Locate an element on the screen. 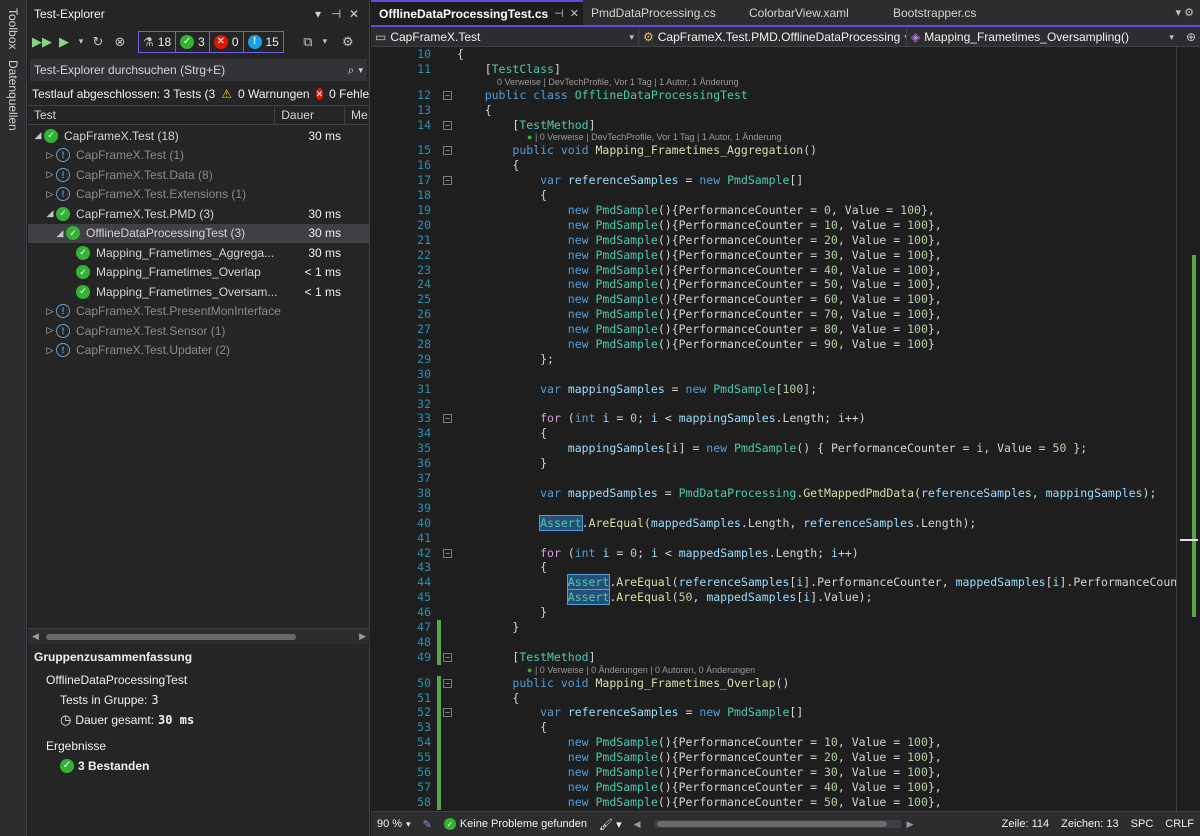  chevron-down-icon: ▾ is located at coordinates (631, 36).